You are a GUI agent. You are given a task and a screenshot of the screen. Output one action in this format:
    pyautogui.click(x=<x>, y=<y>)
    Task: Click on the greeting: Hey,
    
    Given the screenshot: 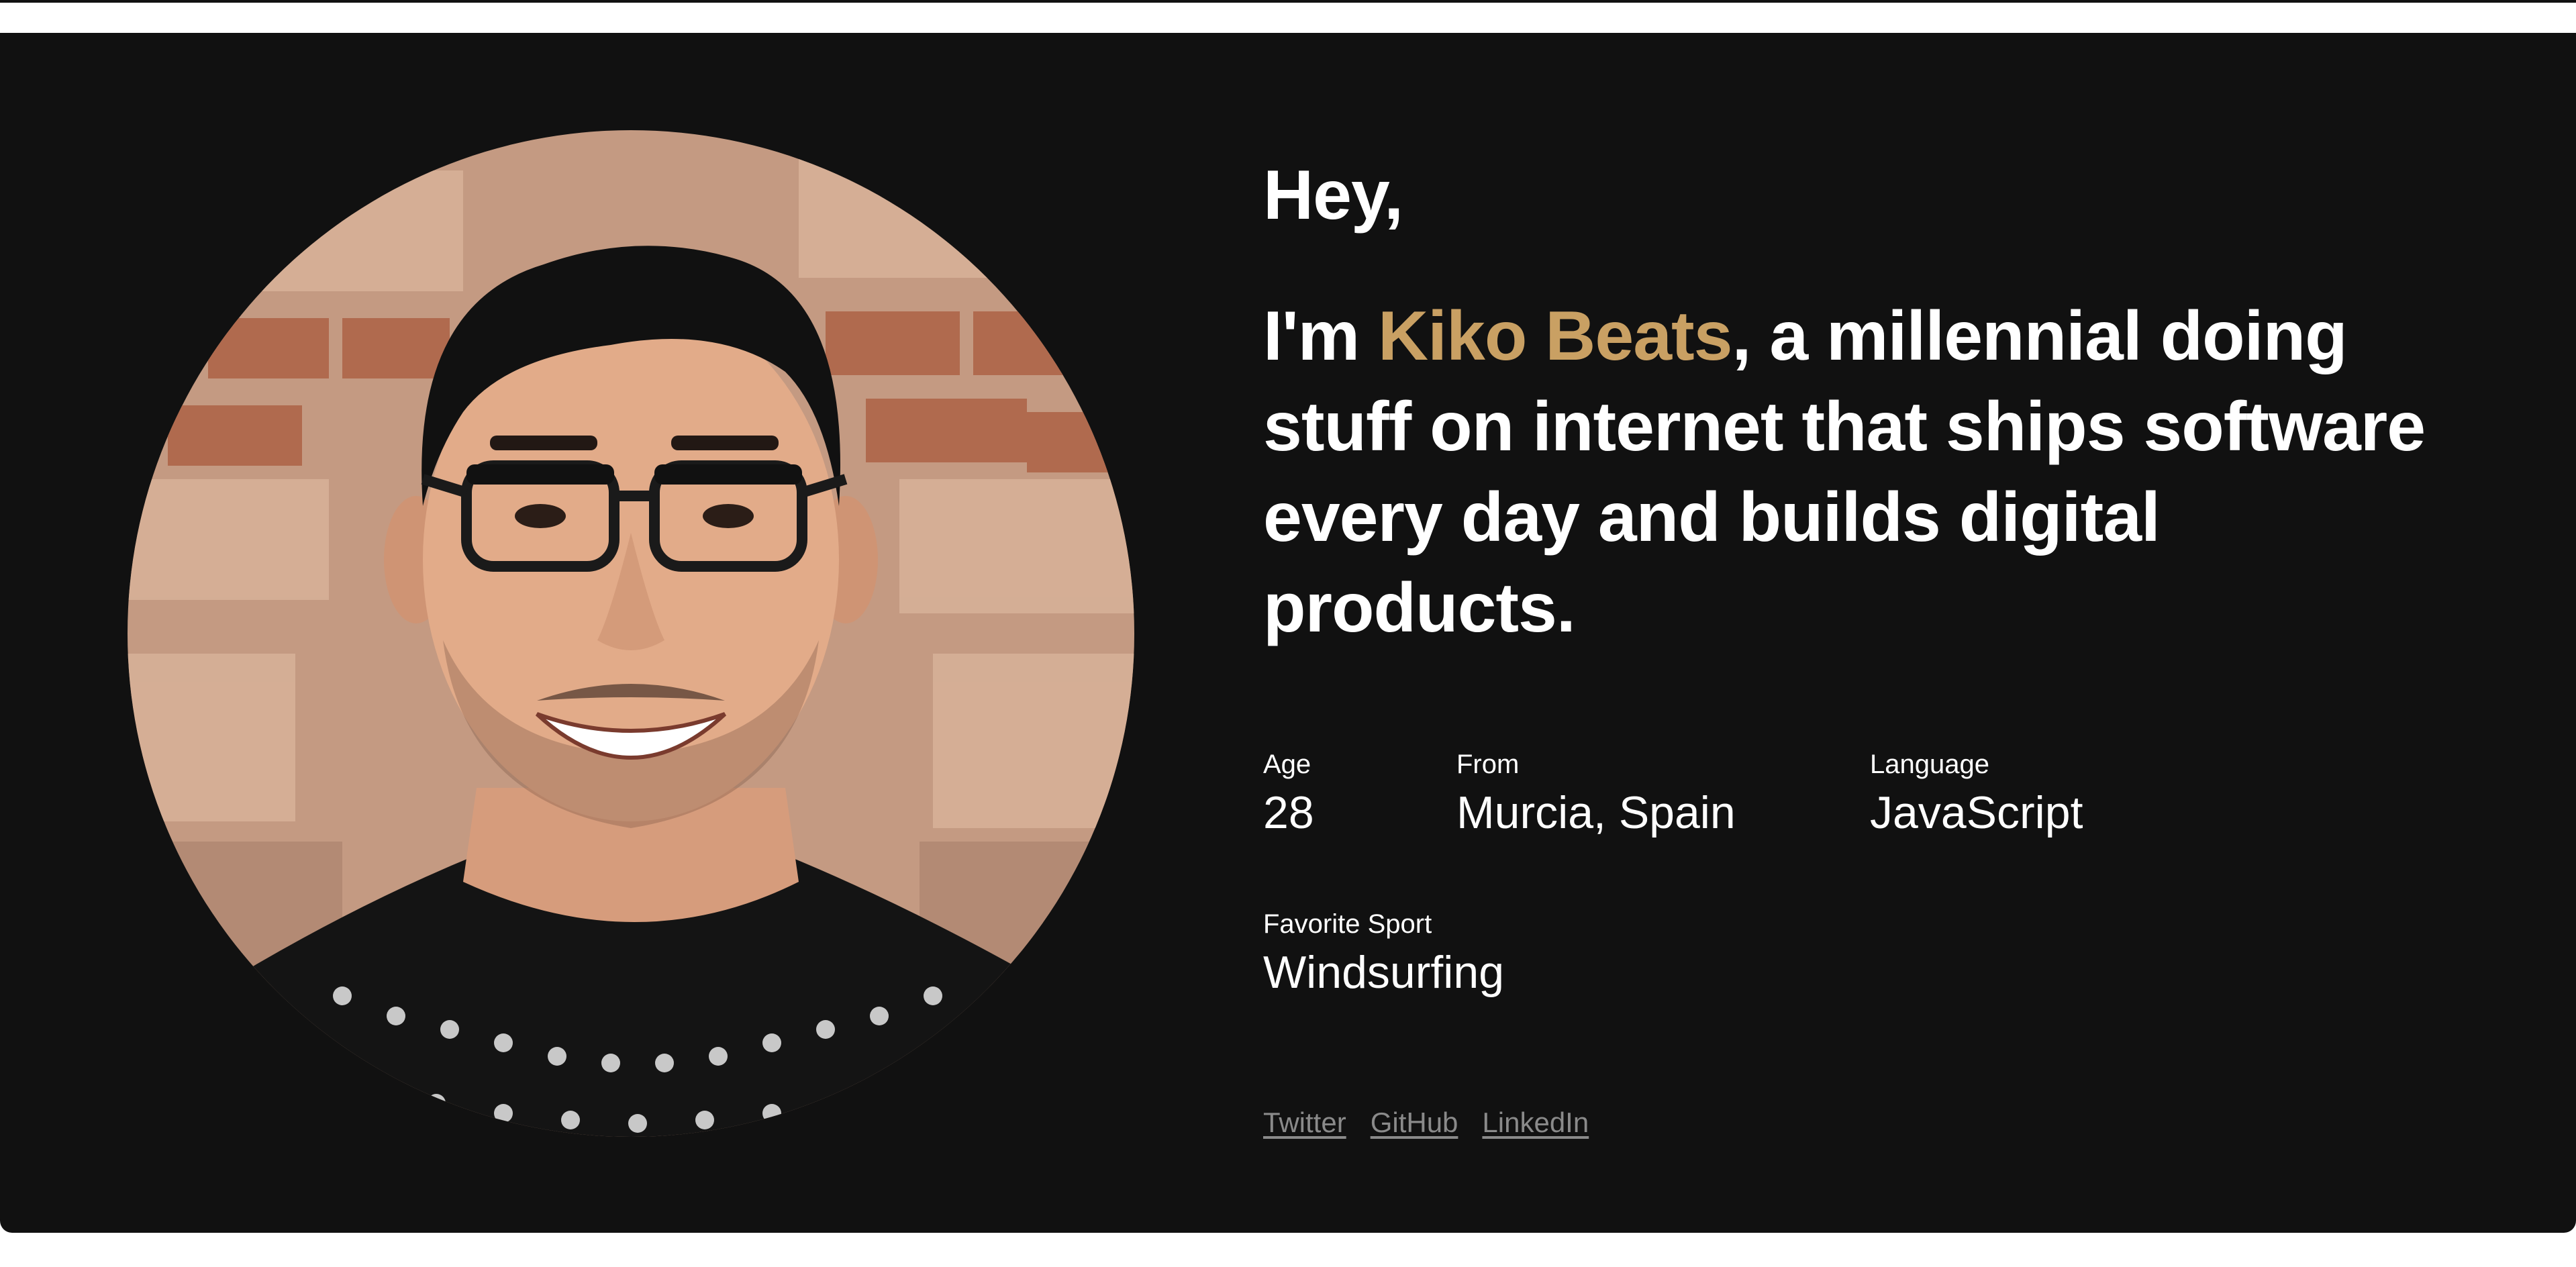 What is the action you would take?
    pyautogui.click(x=1333, y=195)
    